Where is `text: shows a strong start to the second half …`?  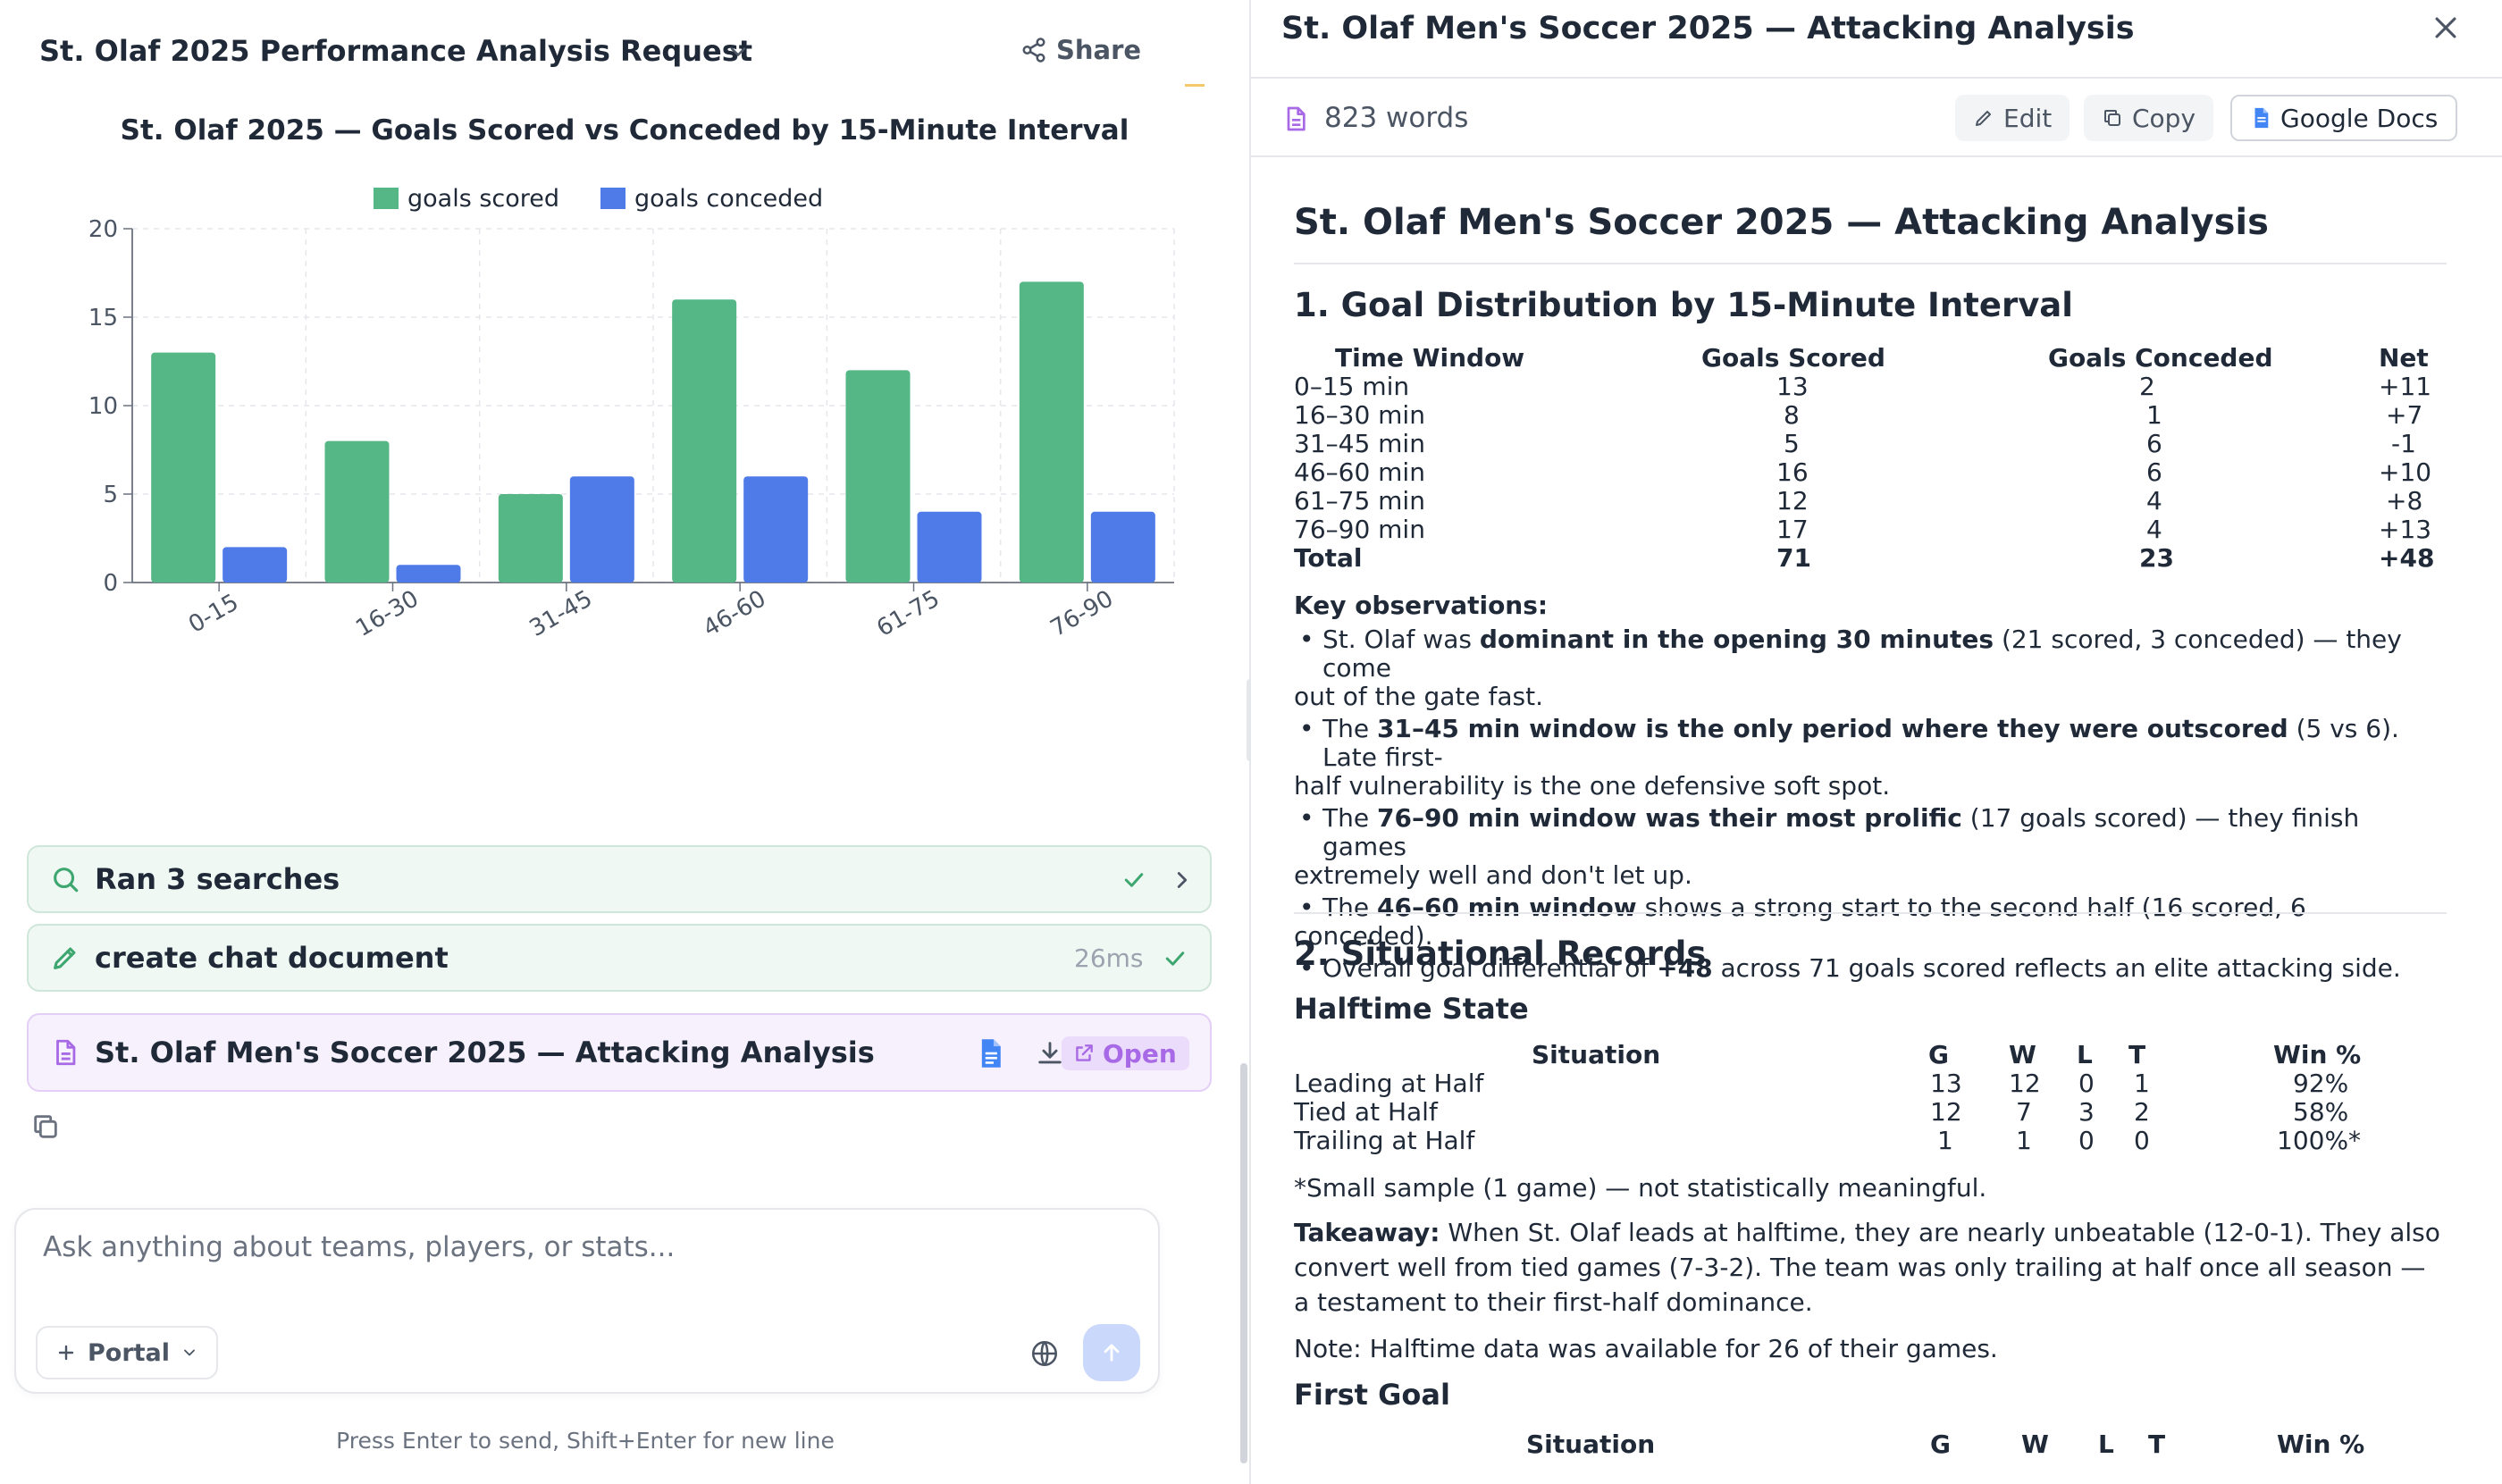
text: shows a strong start to the second half … is located at coordinates (1971, 908).